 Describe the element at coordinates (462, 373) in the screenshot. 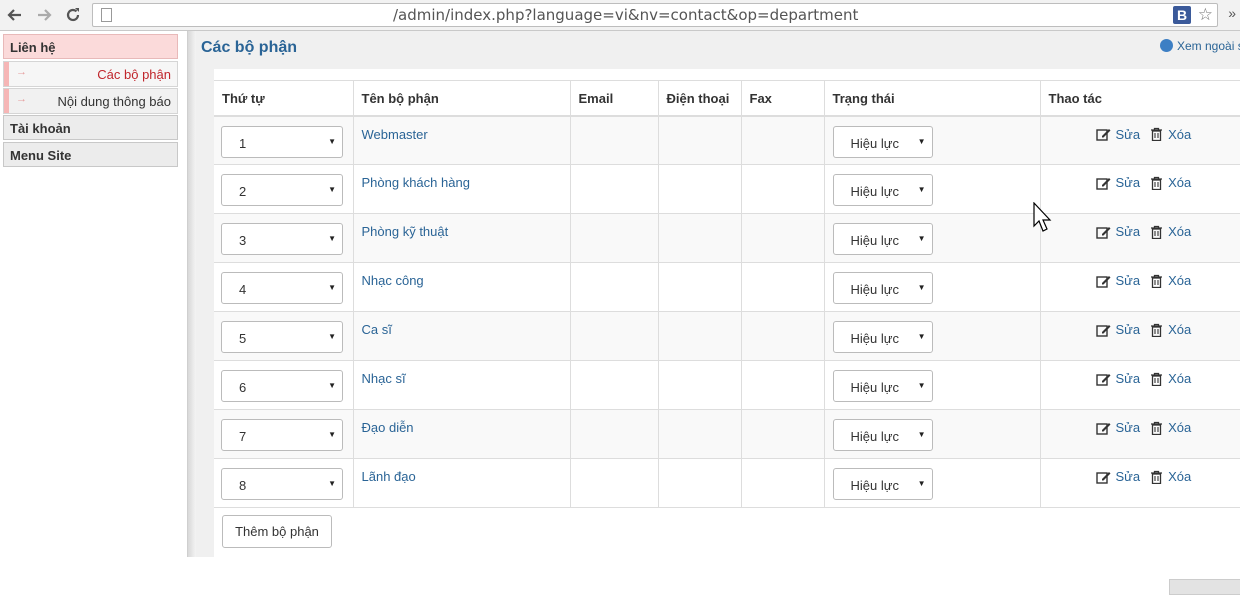

I see `department-name-link: Nhạc sĩ` at that location.